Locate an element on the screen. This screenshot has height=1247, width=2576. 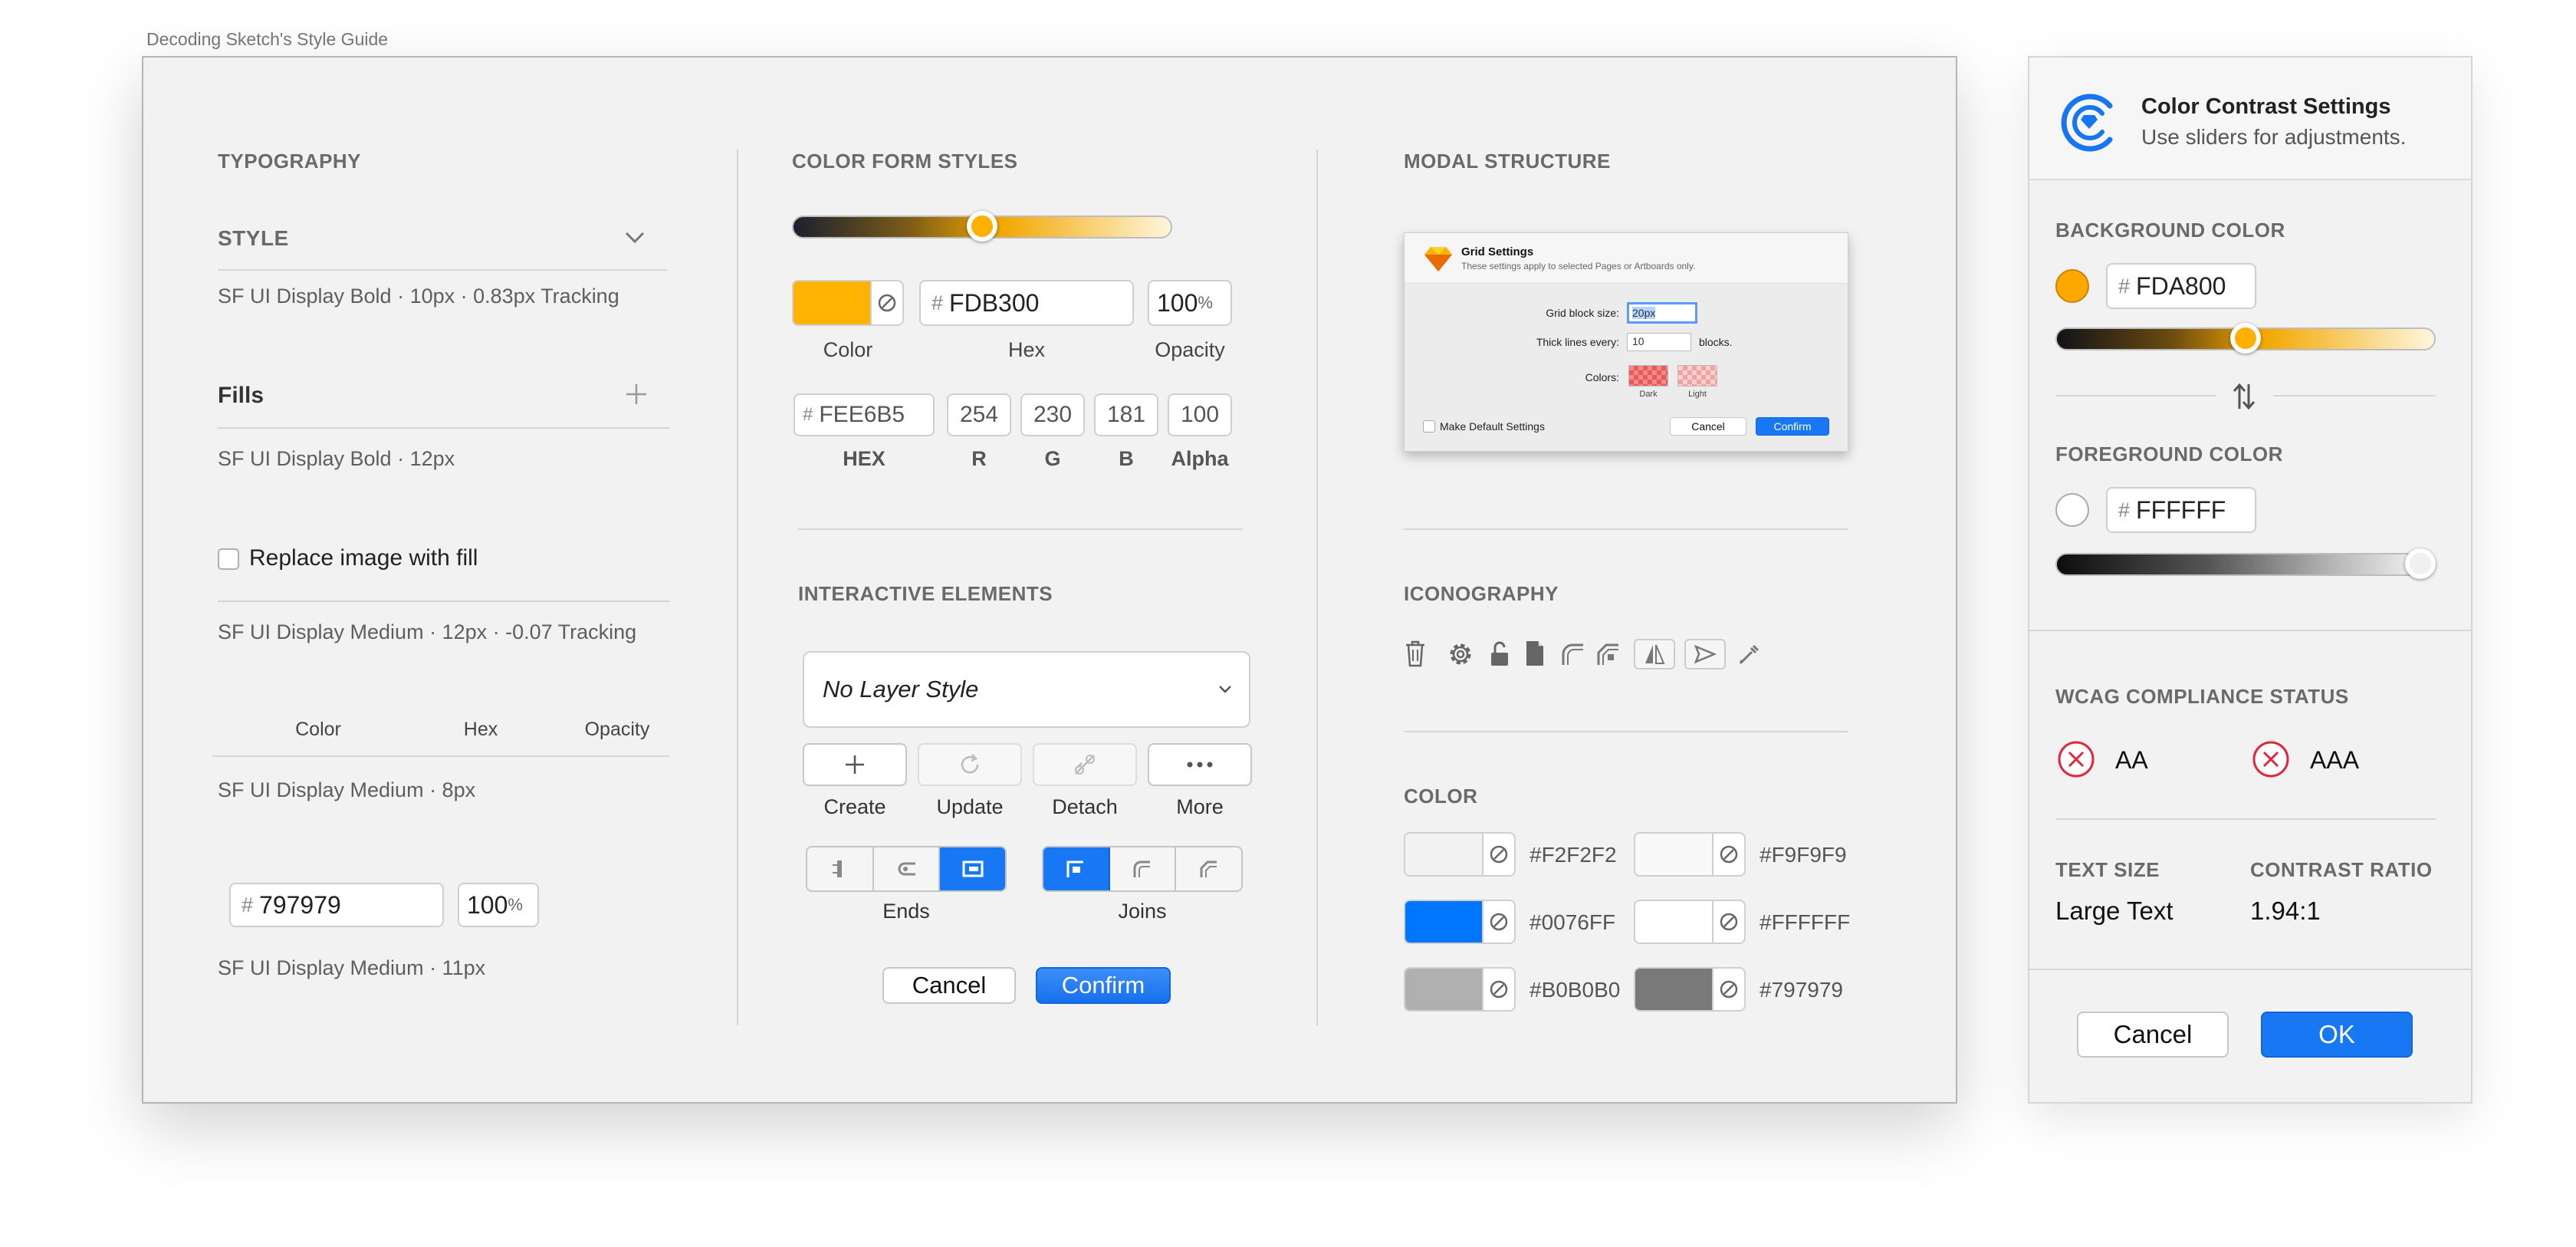
trash-icon is located at coordinates (1415, 654).